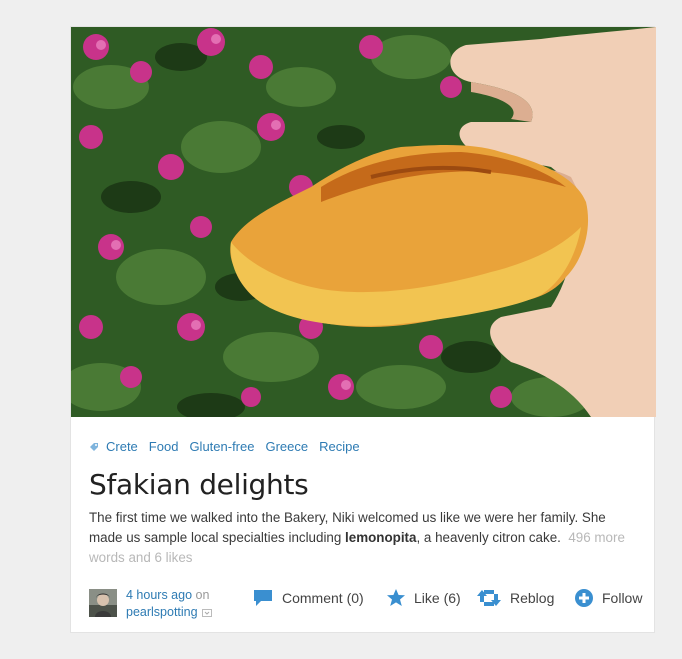 The width and height of the screenshot is (682, 659). I want to click on tag-gluten-free: Gluten-free, so click(221, 446).